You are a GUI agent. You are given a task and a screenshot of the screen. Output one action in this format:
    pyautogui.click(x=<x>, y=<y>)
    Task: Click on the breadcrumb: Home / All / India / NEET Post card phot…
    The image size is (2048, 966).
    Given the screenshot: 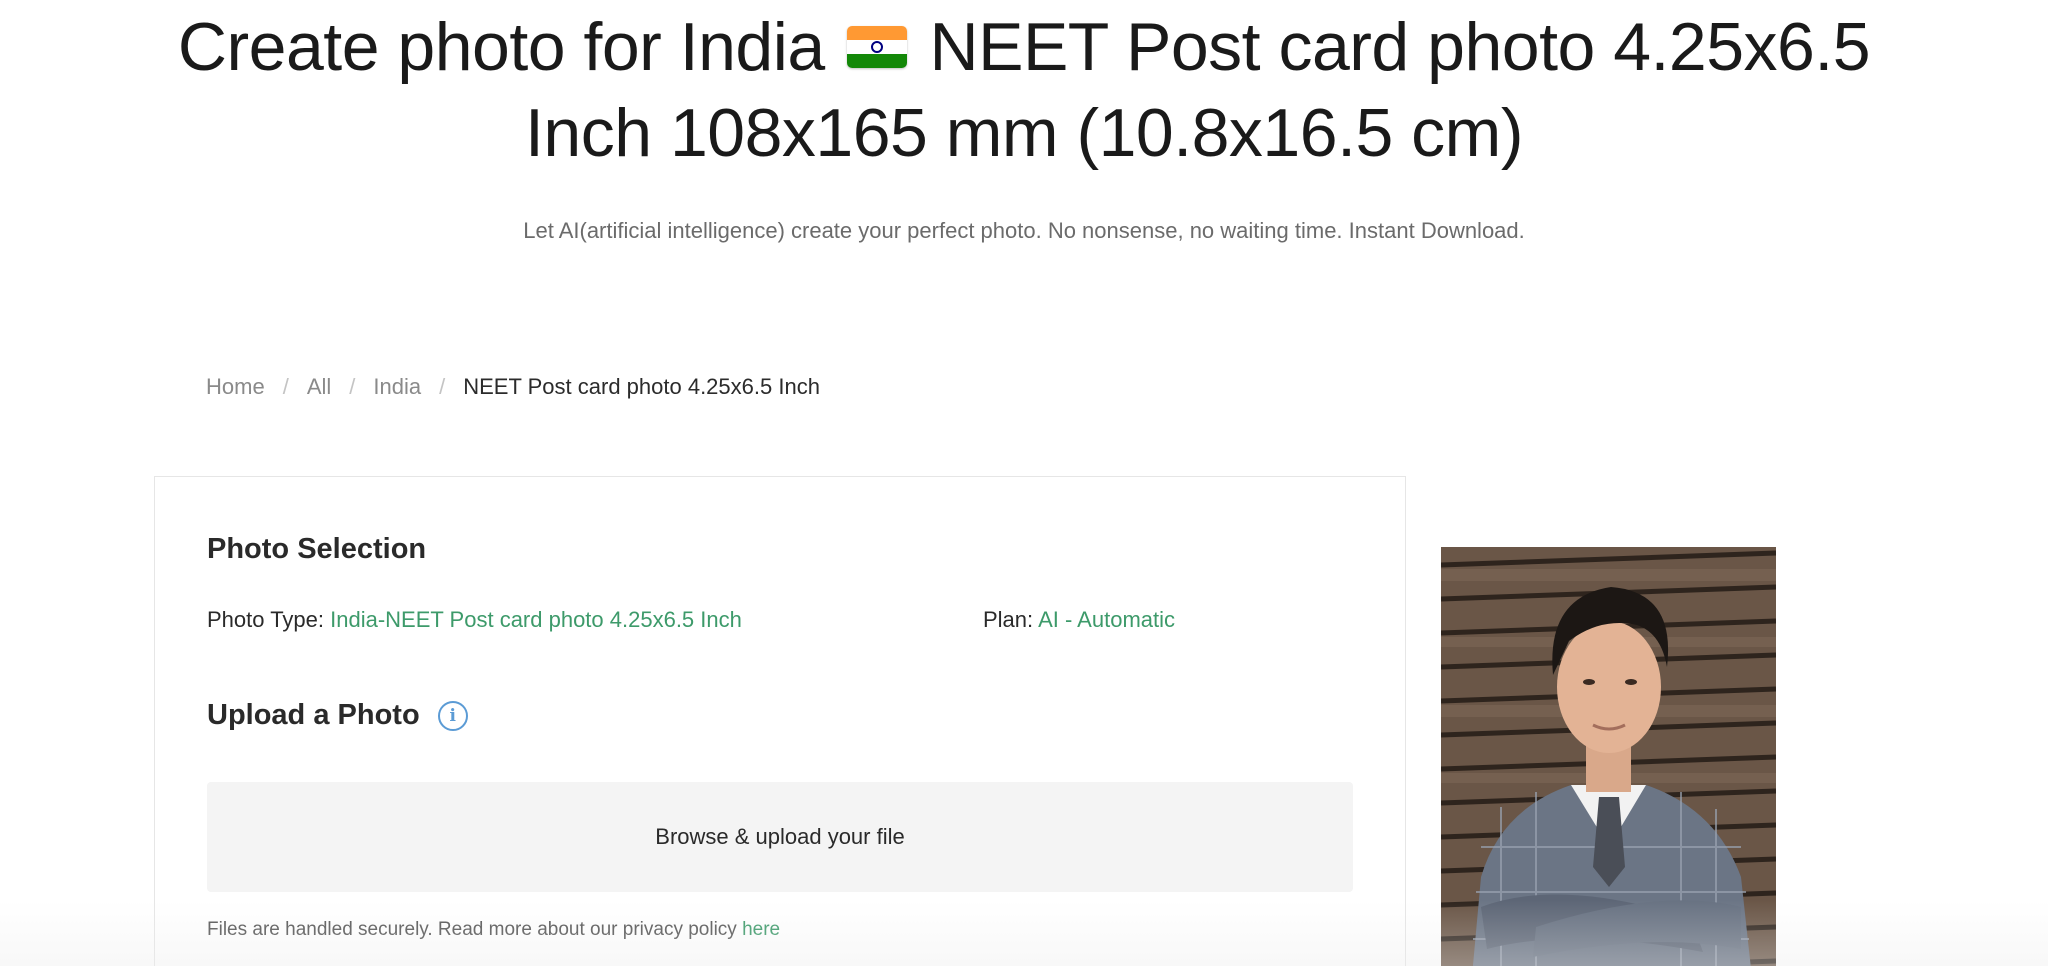 What is the action you would take?
    pyautogui.click(x=513, y=387)
    